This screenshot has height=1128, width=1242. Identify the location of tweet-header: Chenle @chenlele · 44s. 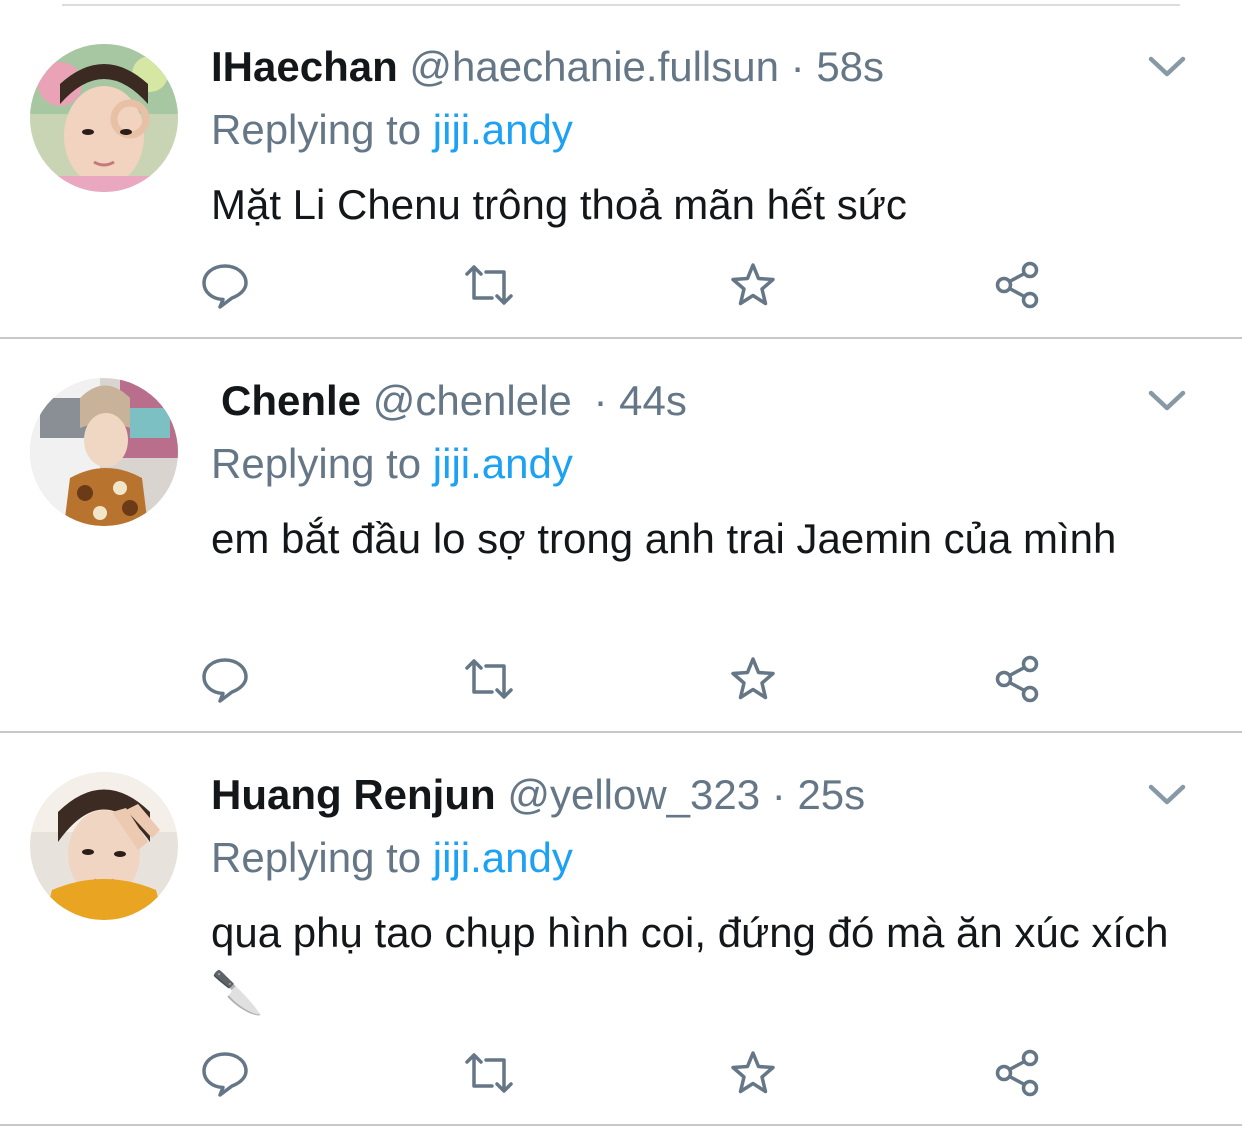
(449, 401).